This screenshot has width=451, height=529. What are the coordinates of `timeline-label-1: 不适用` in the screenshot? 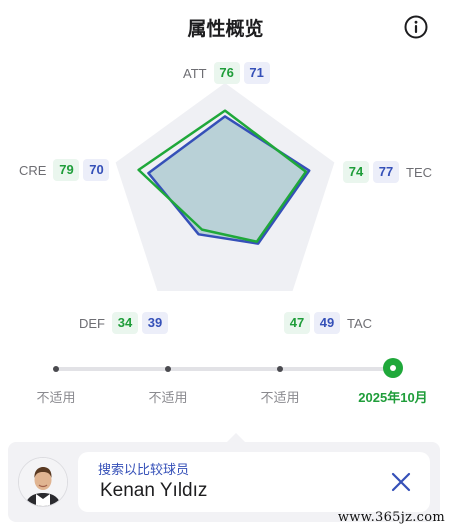 It's located at (56, 397).